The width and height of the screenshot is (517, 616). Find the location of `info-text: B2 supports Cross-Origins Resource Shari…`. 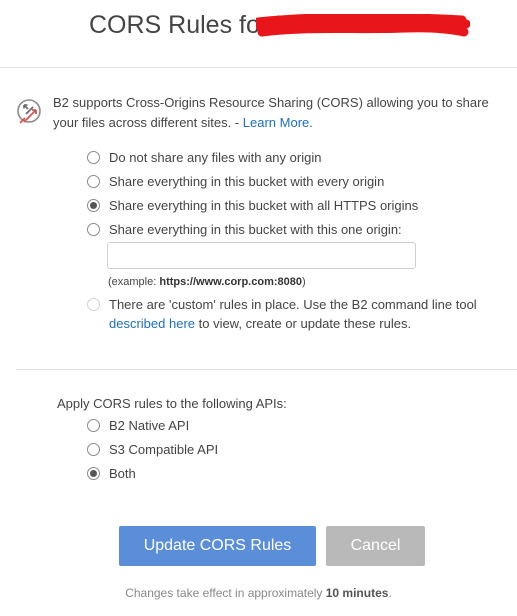

info-text: B2 supports Cross-Origins Resource Shari… is located at coordinates (271, 112).